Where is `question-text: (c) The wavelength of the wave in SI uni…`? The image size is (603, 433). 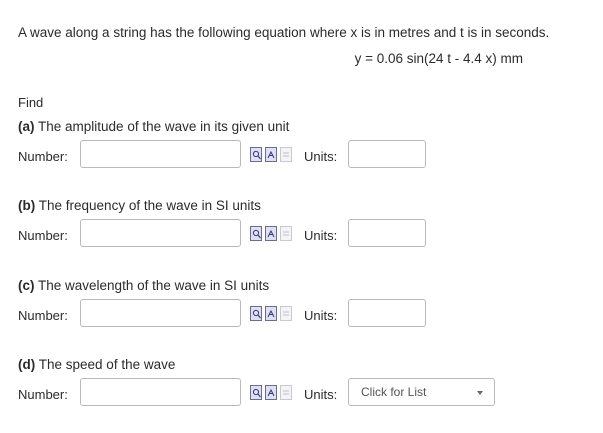 question-text: (c) The wavelength of the wave in SI uni… is located at coordinates (144, 285).